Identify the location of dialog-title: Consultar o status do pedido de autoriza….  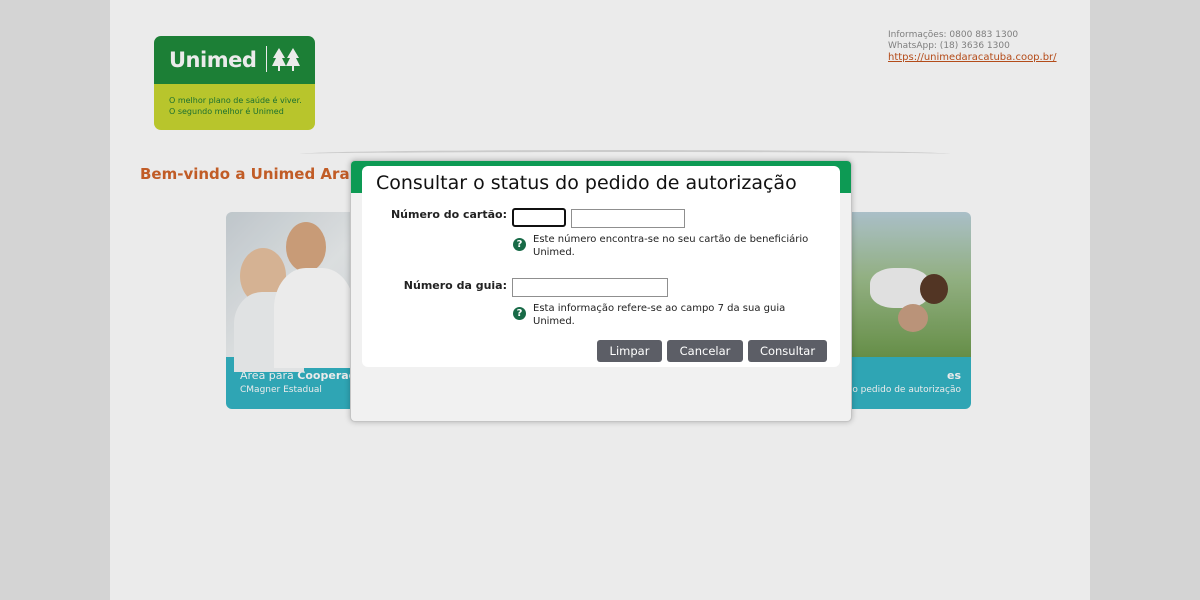
(586, 183).